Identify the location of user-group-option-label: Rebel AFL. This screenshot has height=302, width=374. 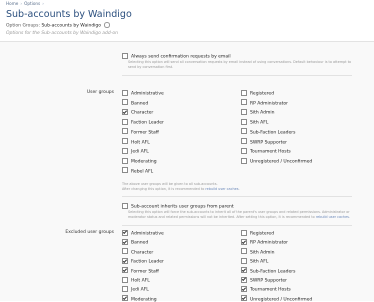
(142, 172).